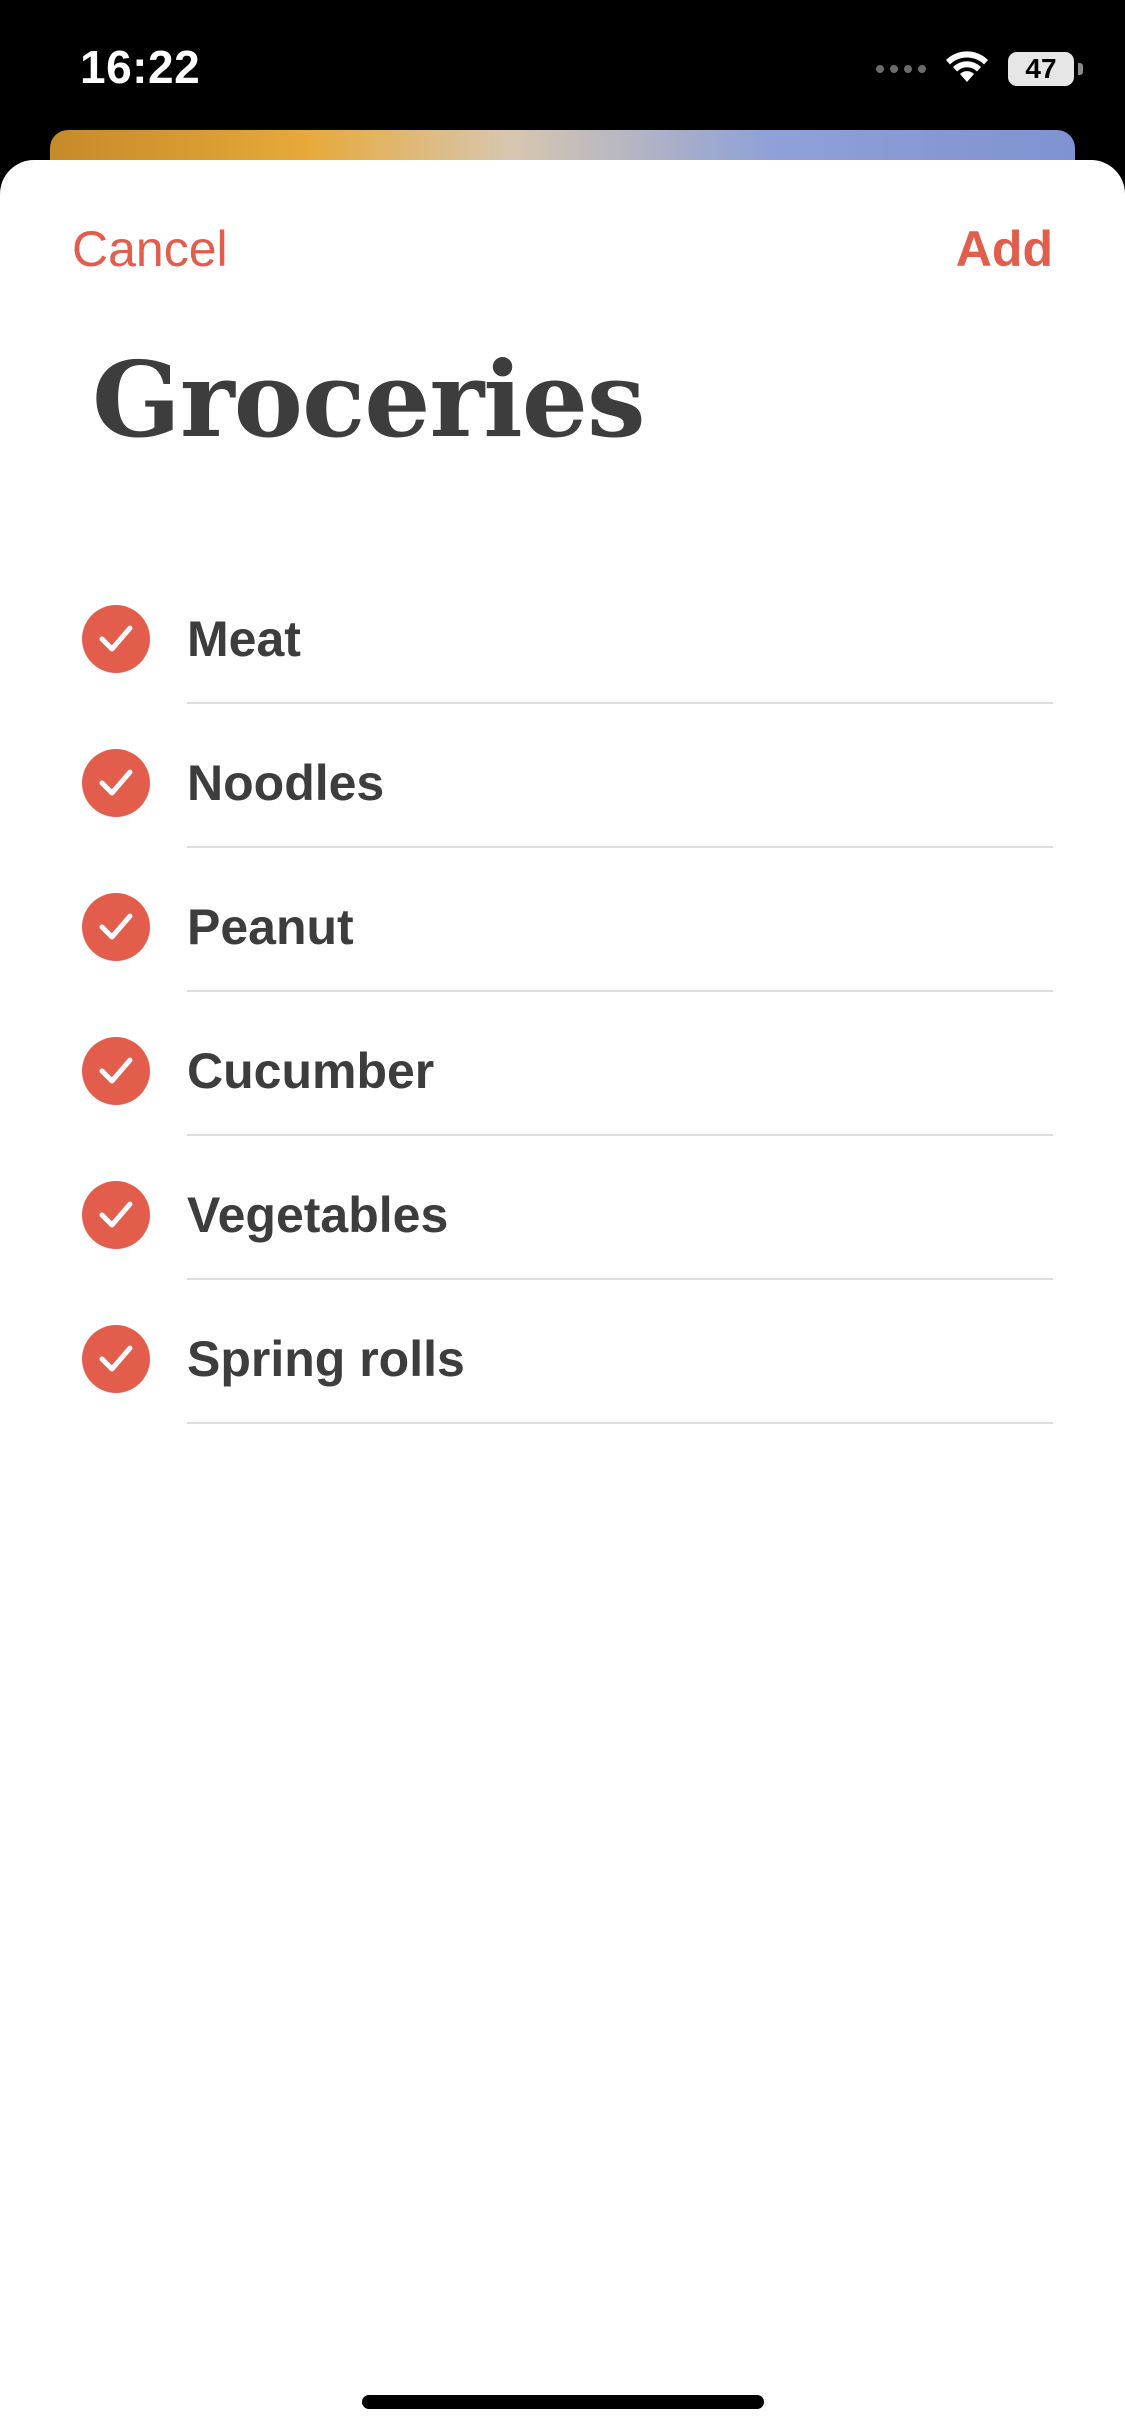  What do you see at coordinates (562, 1064) in the screenshot?
I see `list-item: Cucumber` at bounding box center [562, 1064].